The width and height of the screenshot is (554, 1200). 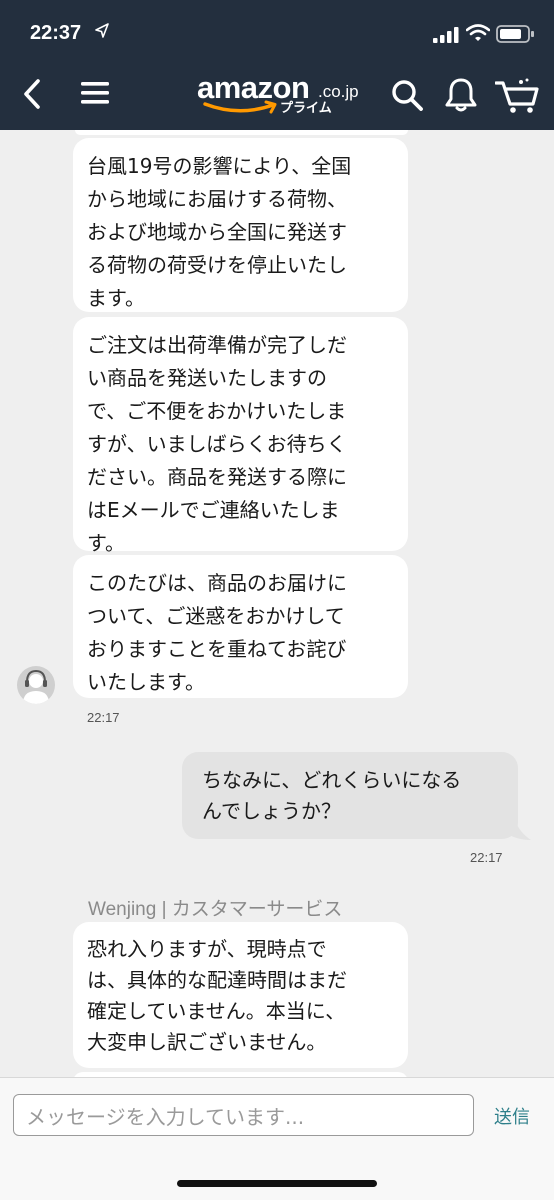 I want to click on message-line: から地域にお届けする荷物、, so click(x=217, y=199).